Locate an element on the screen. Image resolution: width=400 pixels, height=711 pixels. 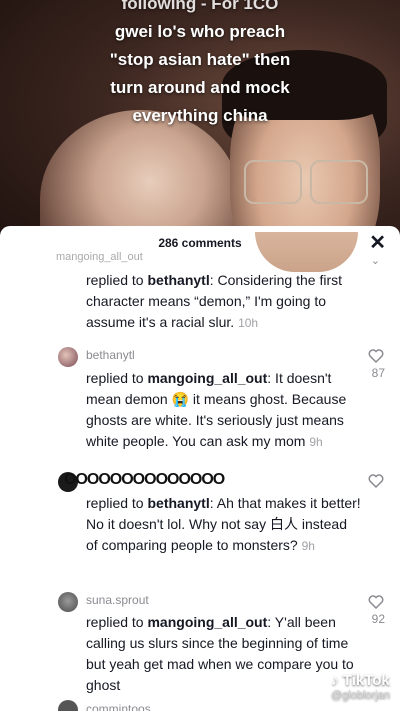
creator-glasses is located at coordinates (306, 182).